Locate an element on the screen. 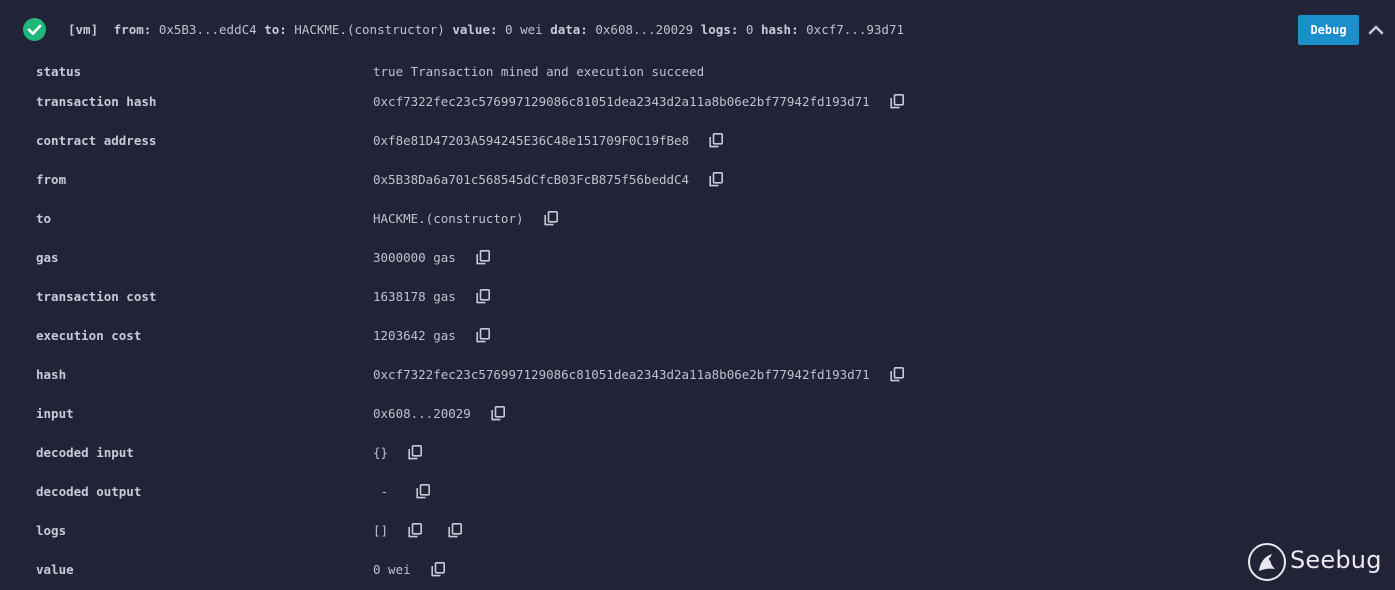 The height and width of the screenshot is (590, 1395). value-value: 0 wei is located at coordinates (524, 29).